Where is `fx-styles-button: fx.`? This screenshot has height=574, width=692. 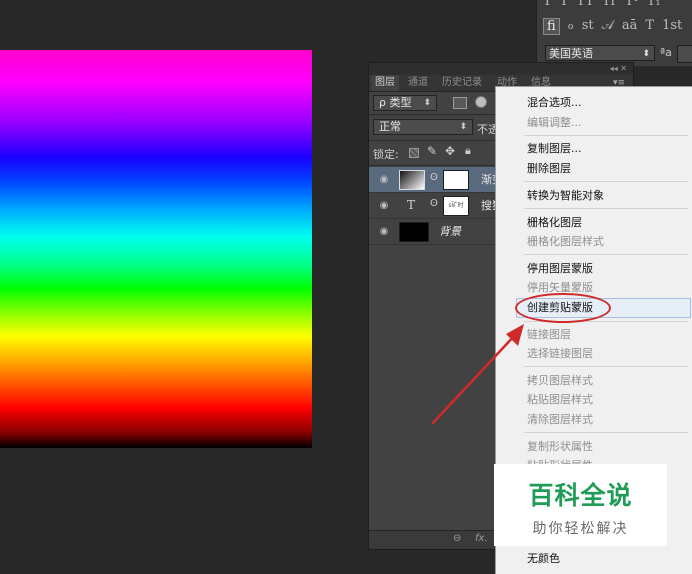 fx-styles-button: fx. is located at coordinates (481, 538).